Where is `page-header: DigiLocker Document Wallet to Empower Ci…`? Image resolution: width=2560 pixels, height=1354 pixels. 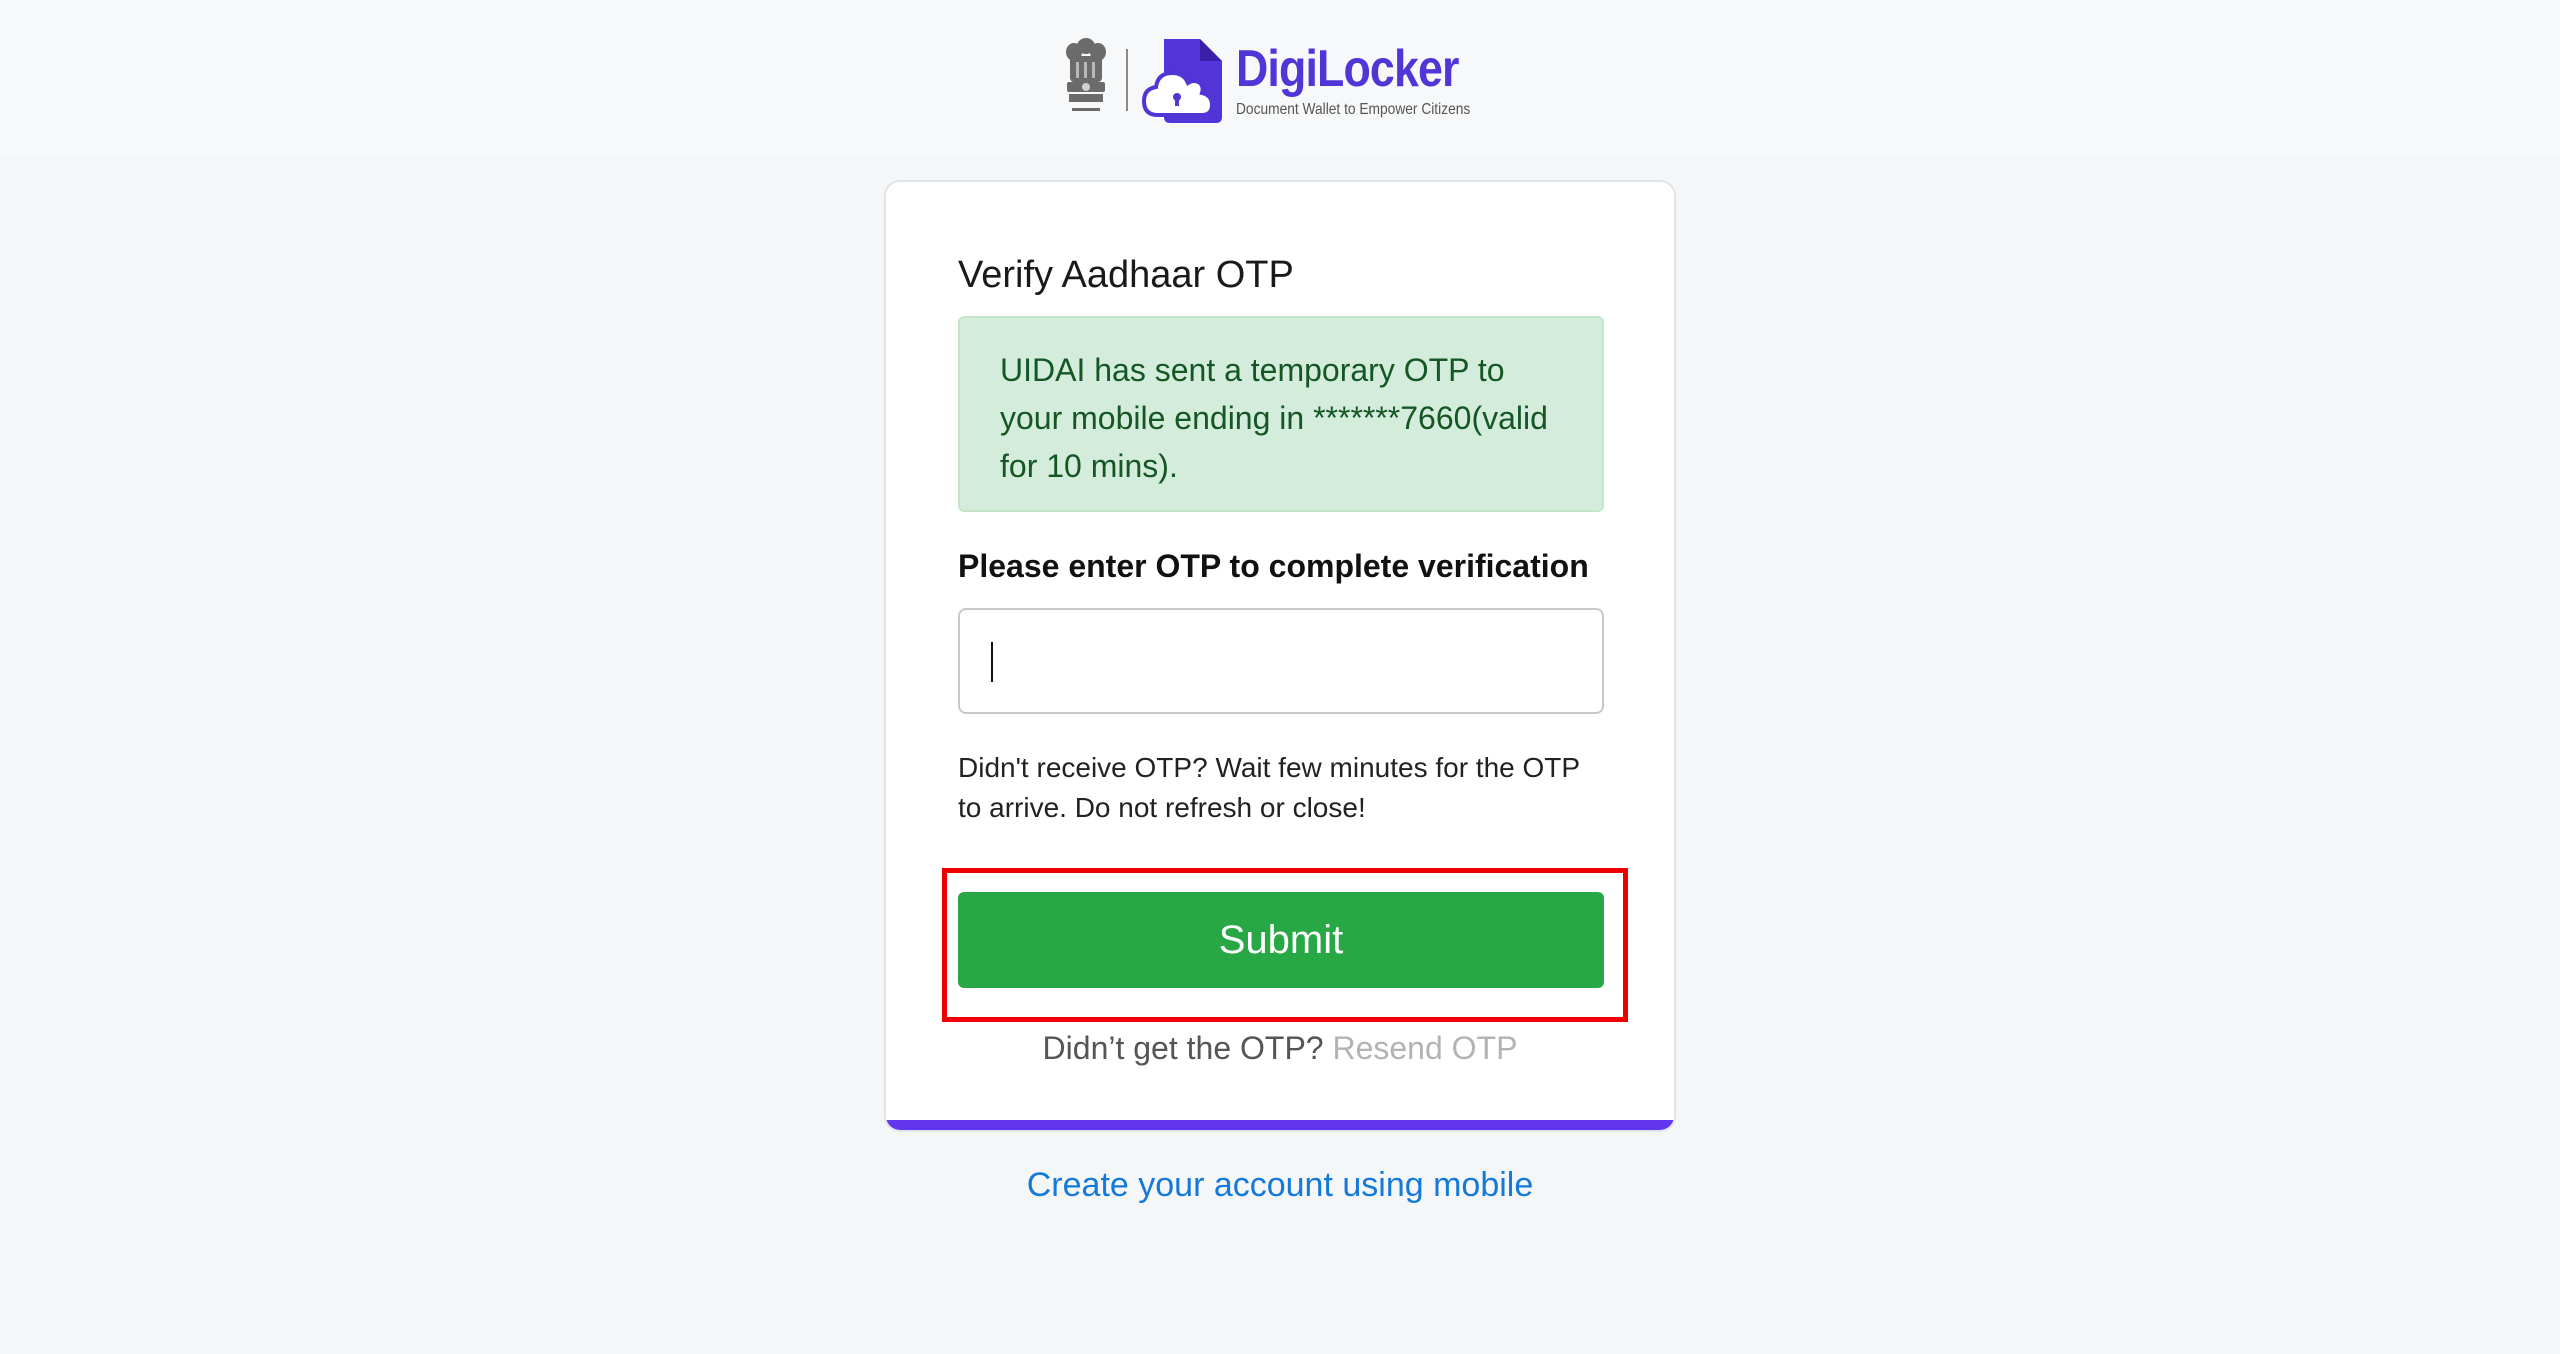
page-header: DigiLocker Document Wallet to Empower Ci… is located at coordinates (1280, 77).